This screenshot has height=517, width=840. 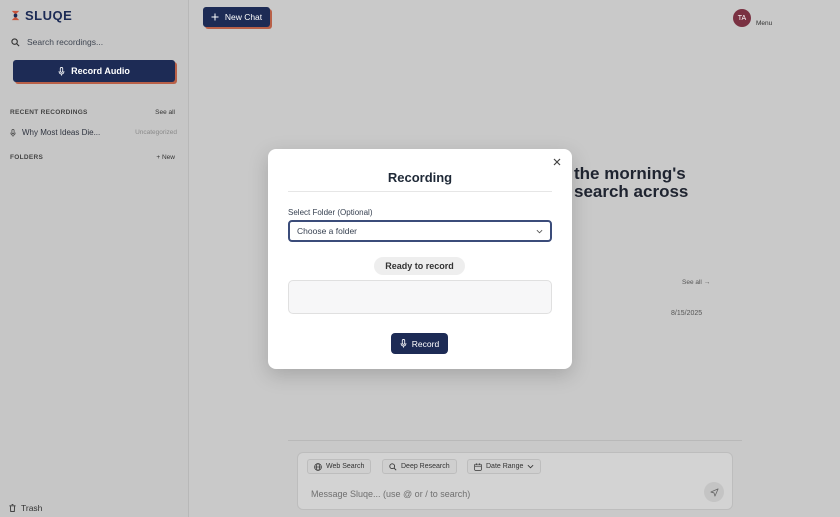 What do you see at coordinates (156, 132) in the screenshot?
I see `recording-category: Uncategorized` at bounding box center [156, 132].